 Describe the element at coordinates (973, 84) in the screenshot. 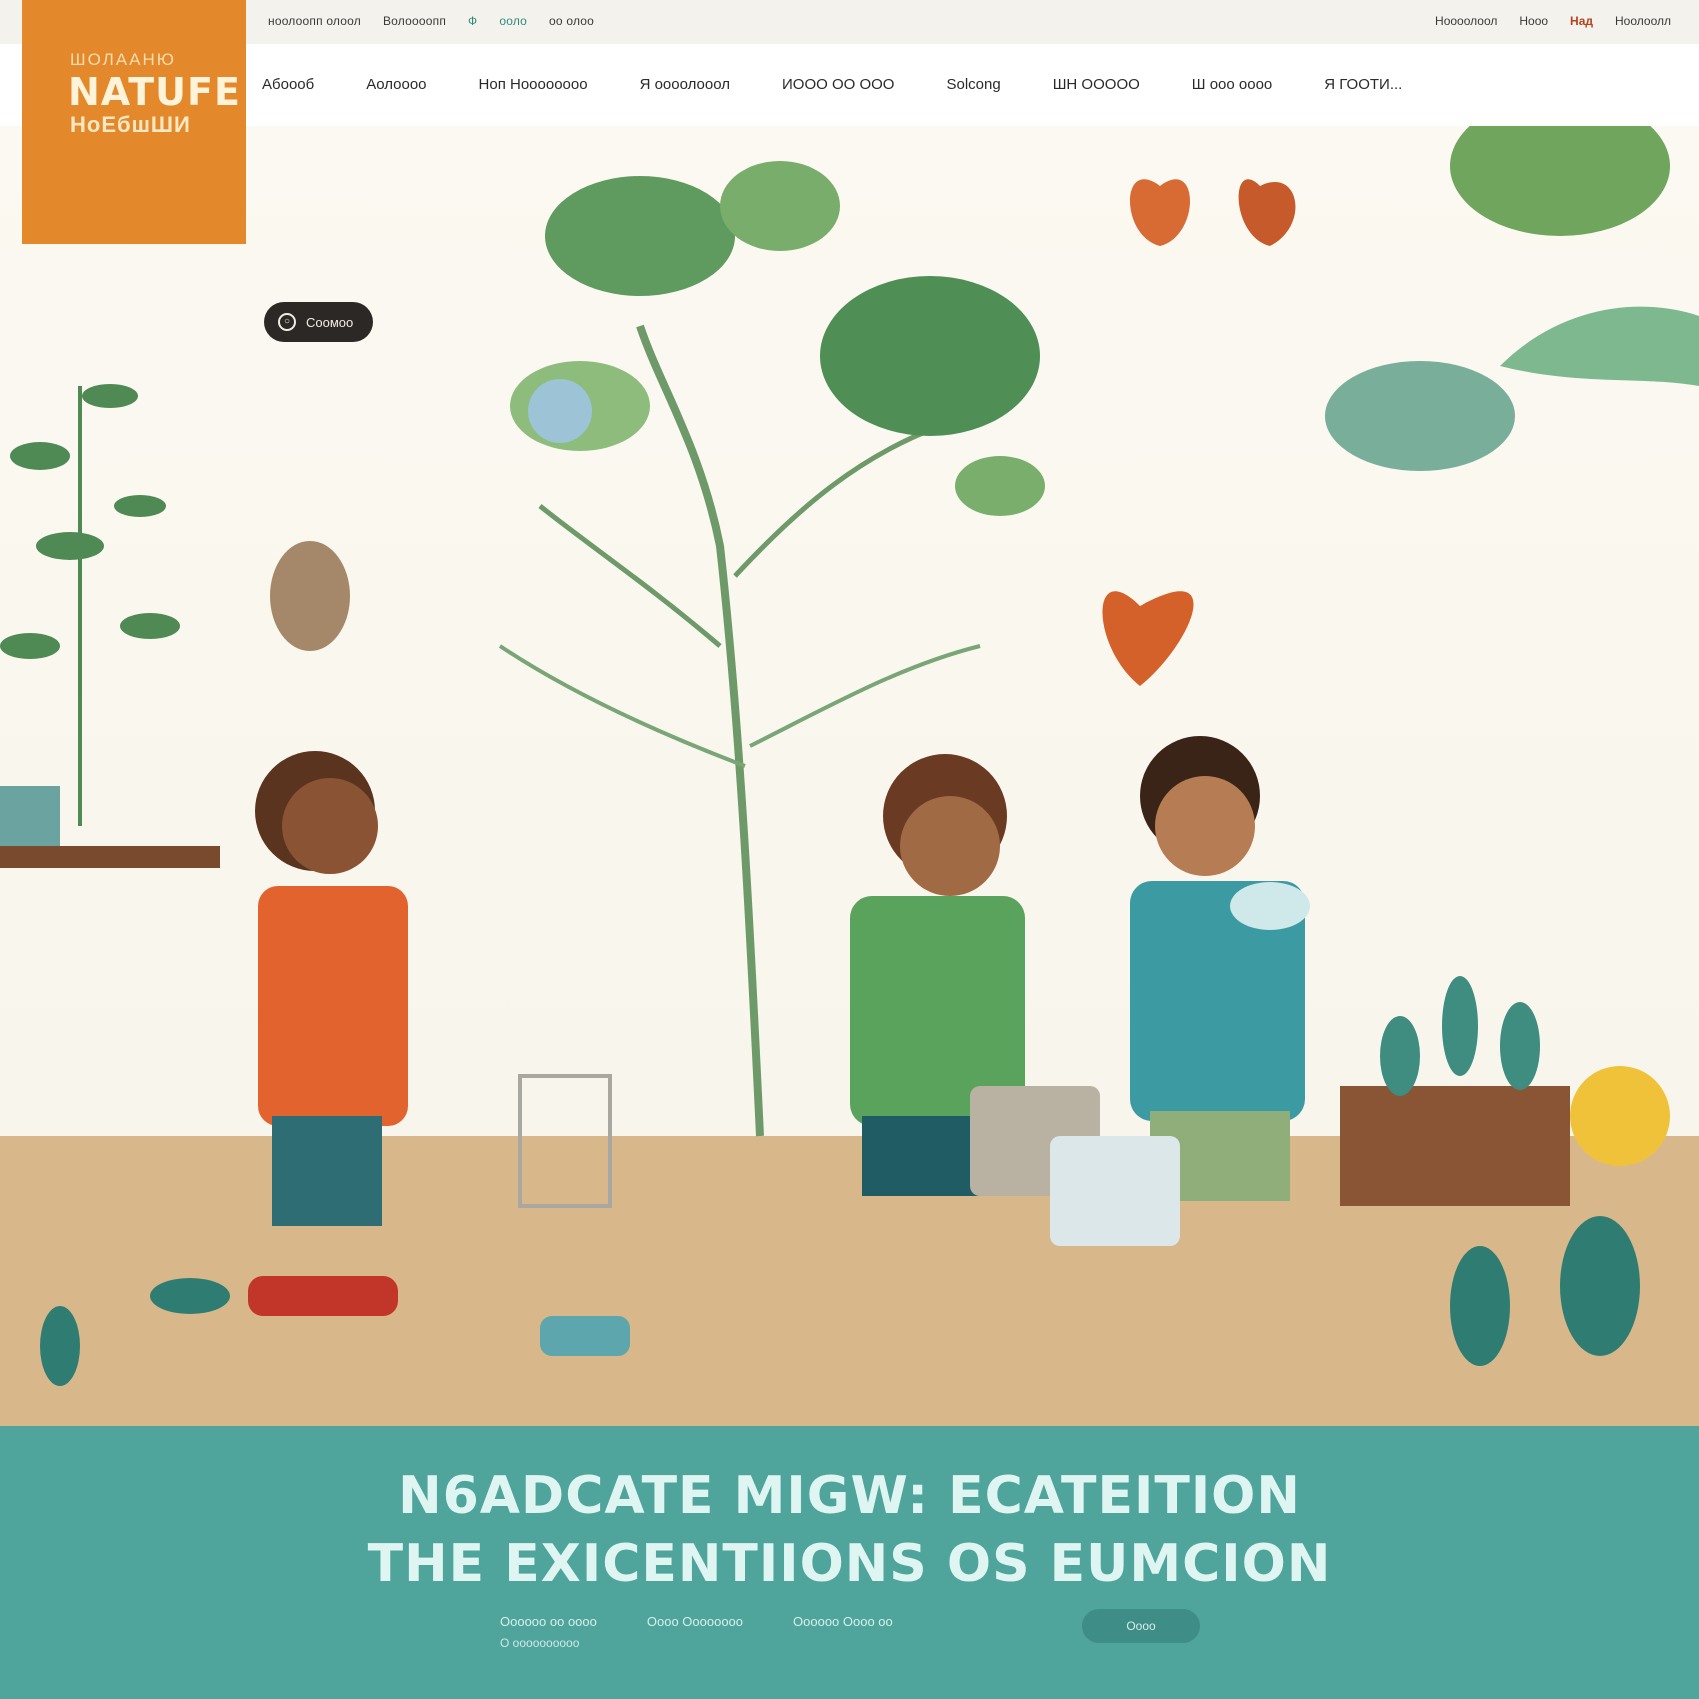

I see `nav-item: Solcong` at that location.